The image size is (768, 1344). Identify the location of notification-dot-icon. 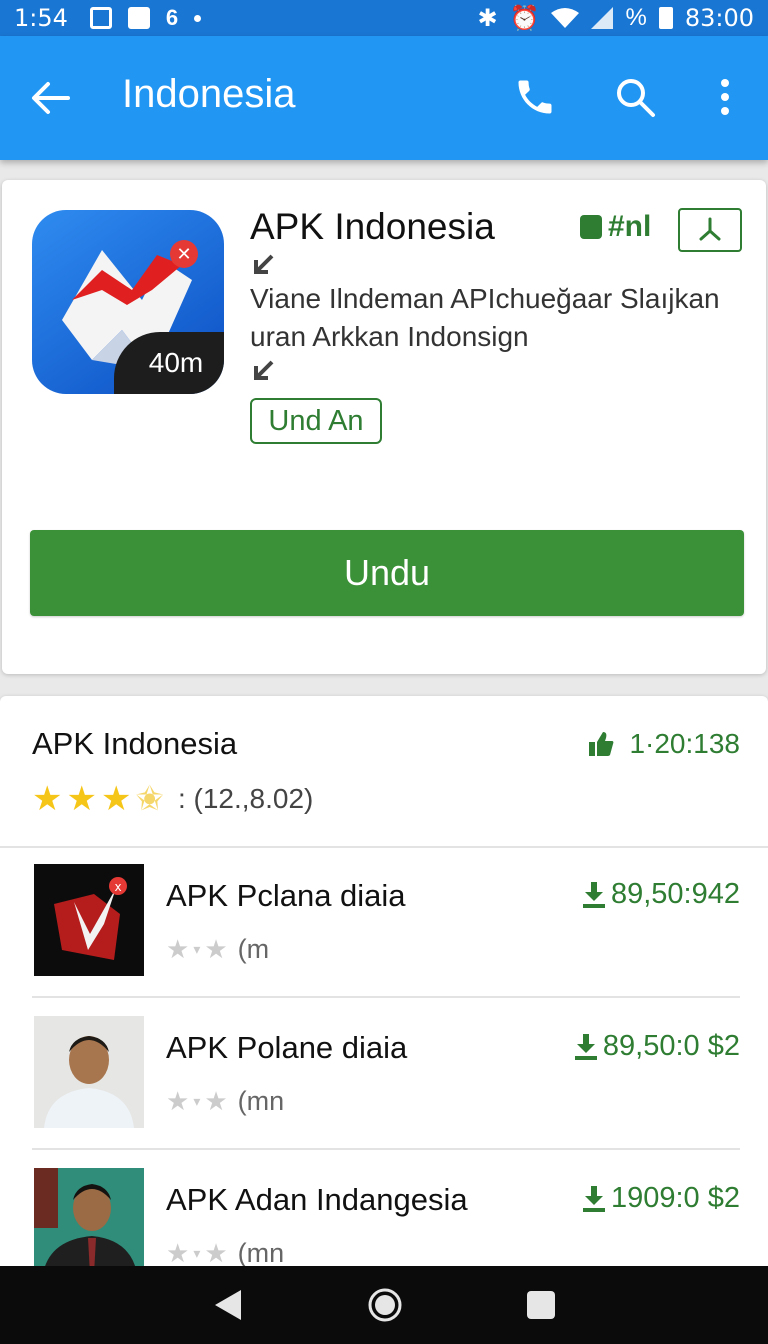
(198, 18).